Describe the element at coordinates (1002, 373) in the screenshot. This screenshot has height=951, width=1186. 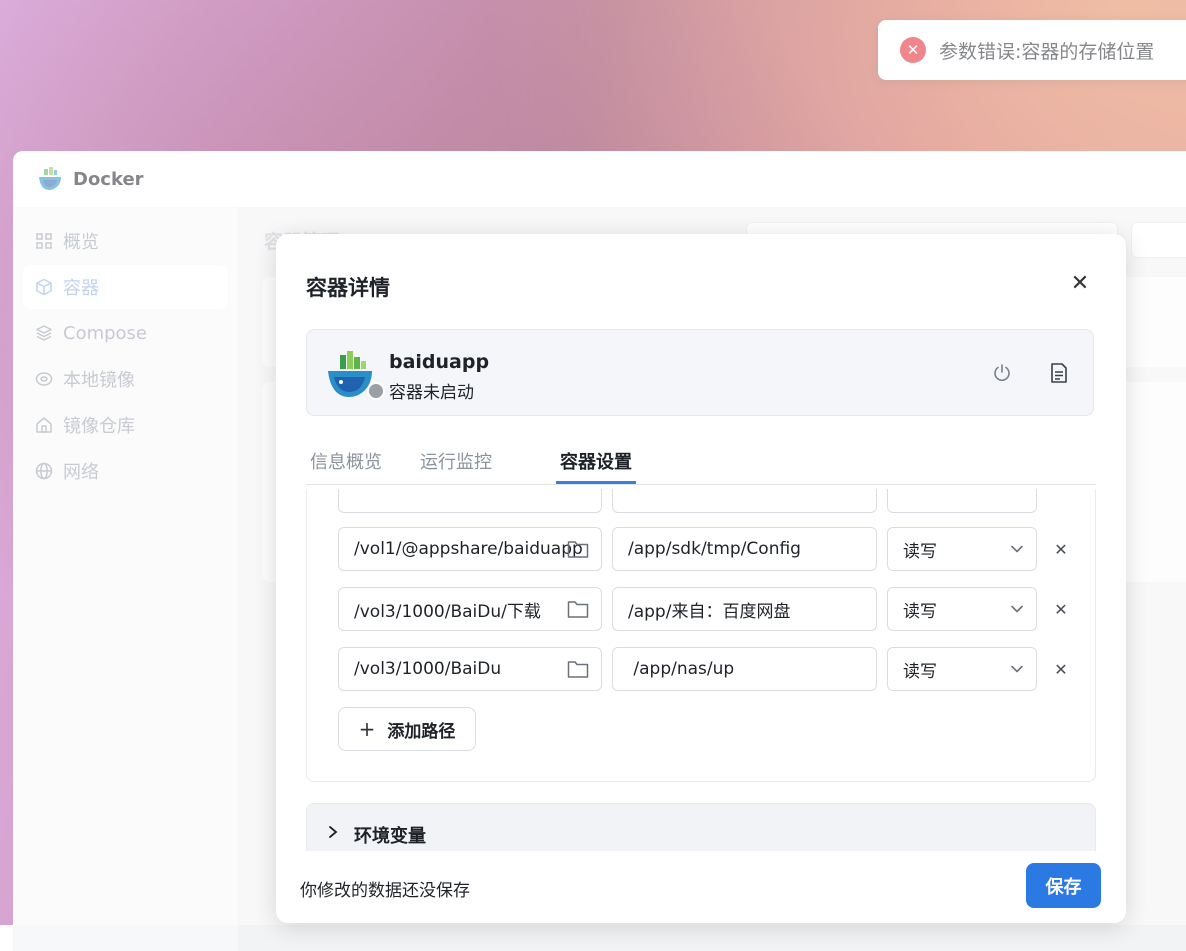
I see `power-icon` at that location.